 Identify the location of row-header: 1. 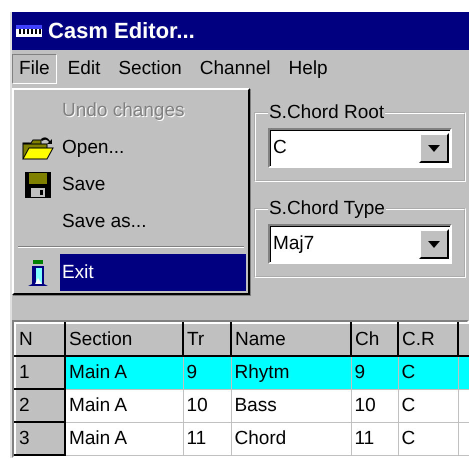
(40, 372).